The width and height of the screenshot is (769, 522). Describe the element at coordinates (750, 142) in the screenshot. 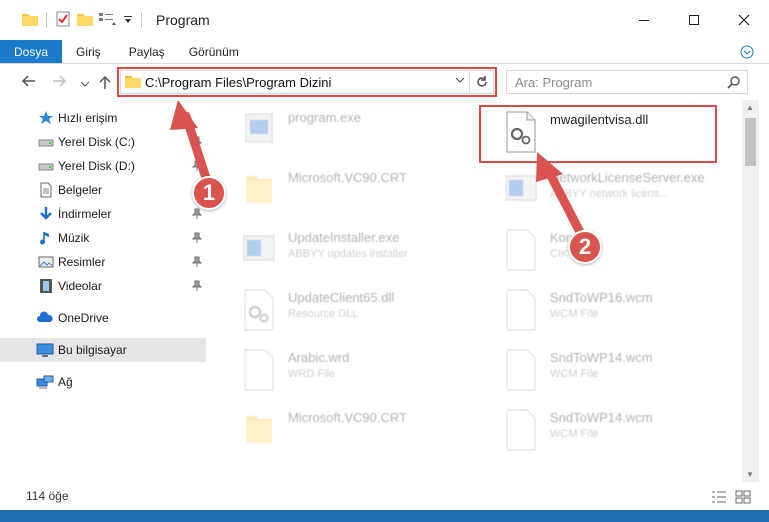

I see `scrollbar-thumb` at that location.